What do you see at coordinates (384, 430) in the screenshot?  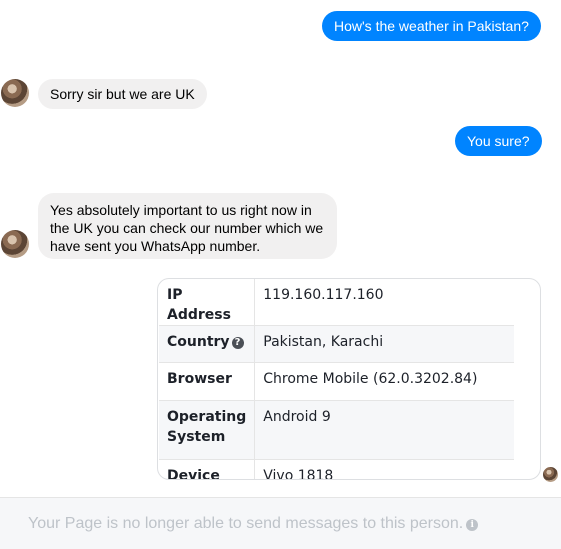 I see `info-value: Android 9` at bounding box center [384, 430].